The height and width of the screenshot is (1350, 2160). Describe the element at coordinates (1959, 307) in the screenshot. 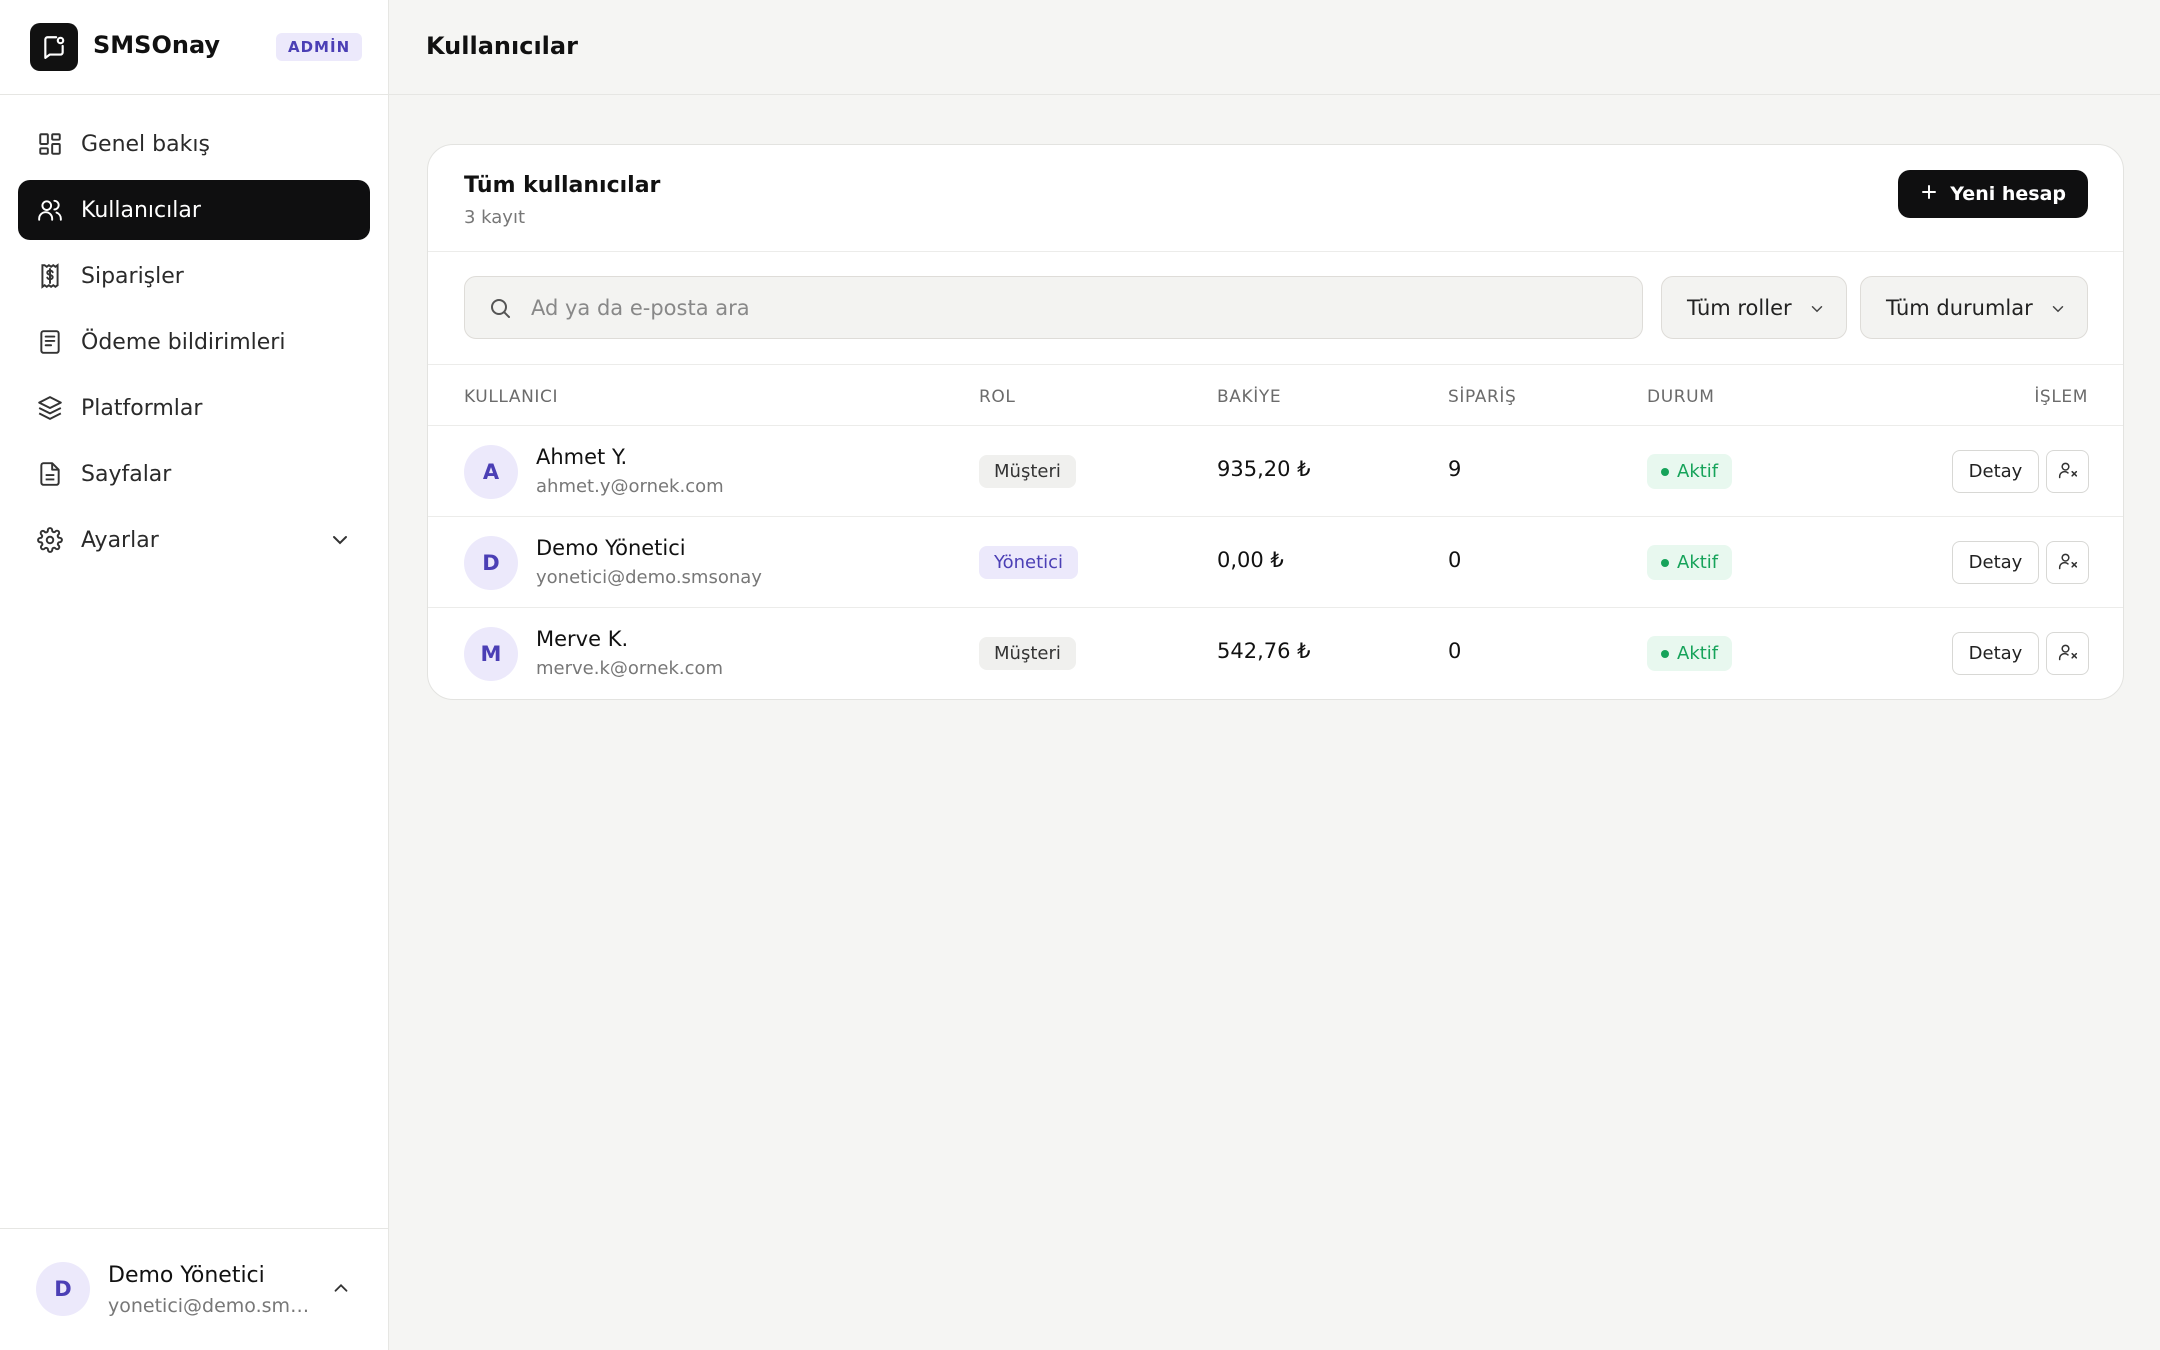

I see `status-filter-value: Tüm durumlar` at that location.